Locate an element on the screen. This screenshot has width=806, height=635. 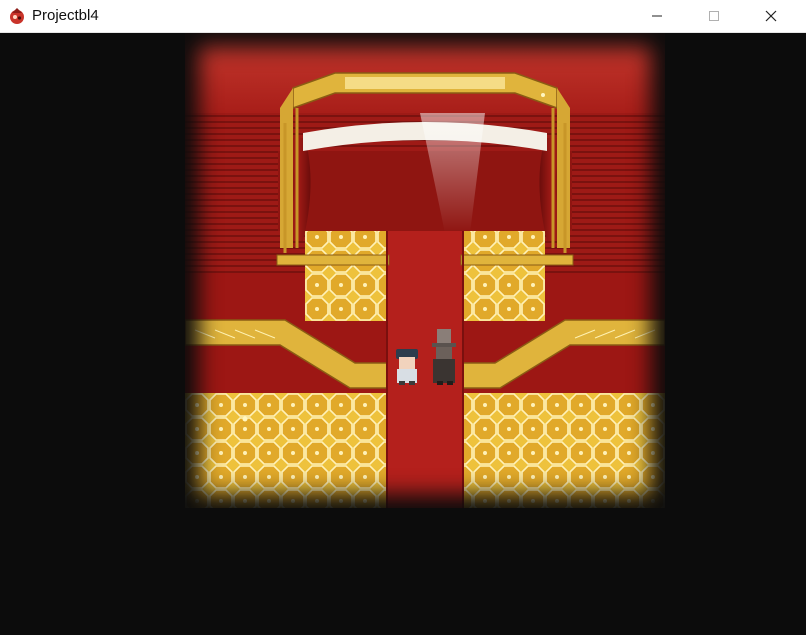
close-button is located at coordinates (771, 16).